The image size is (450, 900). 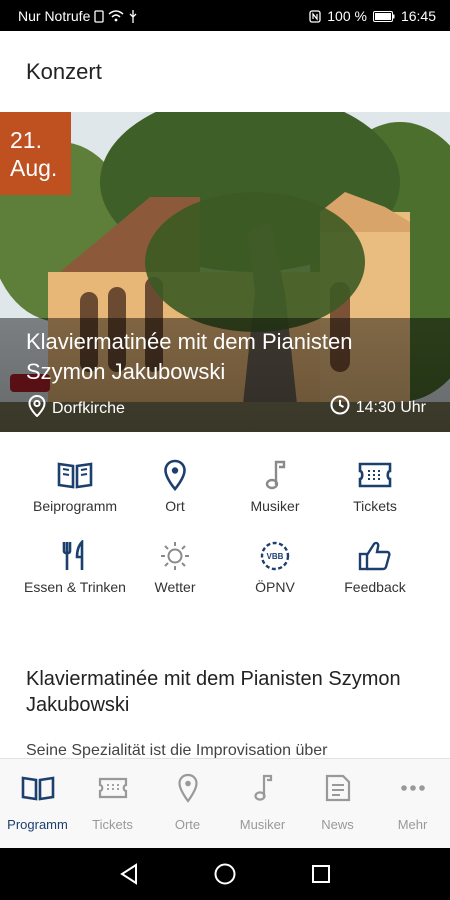 I want to click on action-label: Musiker, so click(x=275, y=506).